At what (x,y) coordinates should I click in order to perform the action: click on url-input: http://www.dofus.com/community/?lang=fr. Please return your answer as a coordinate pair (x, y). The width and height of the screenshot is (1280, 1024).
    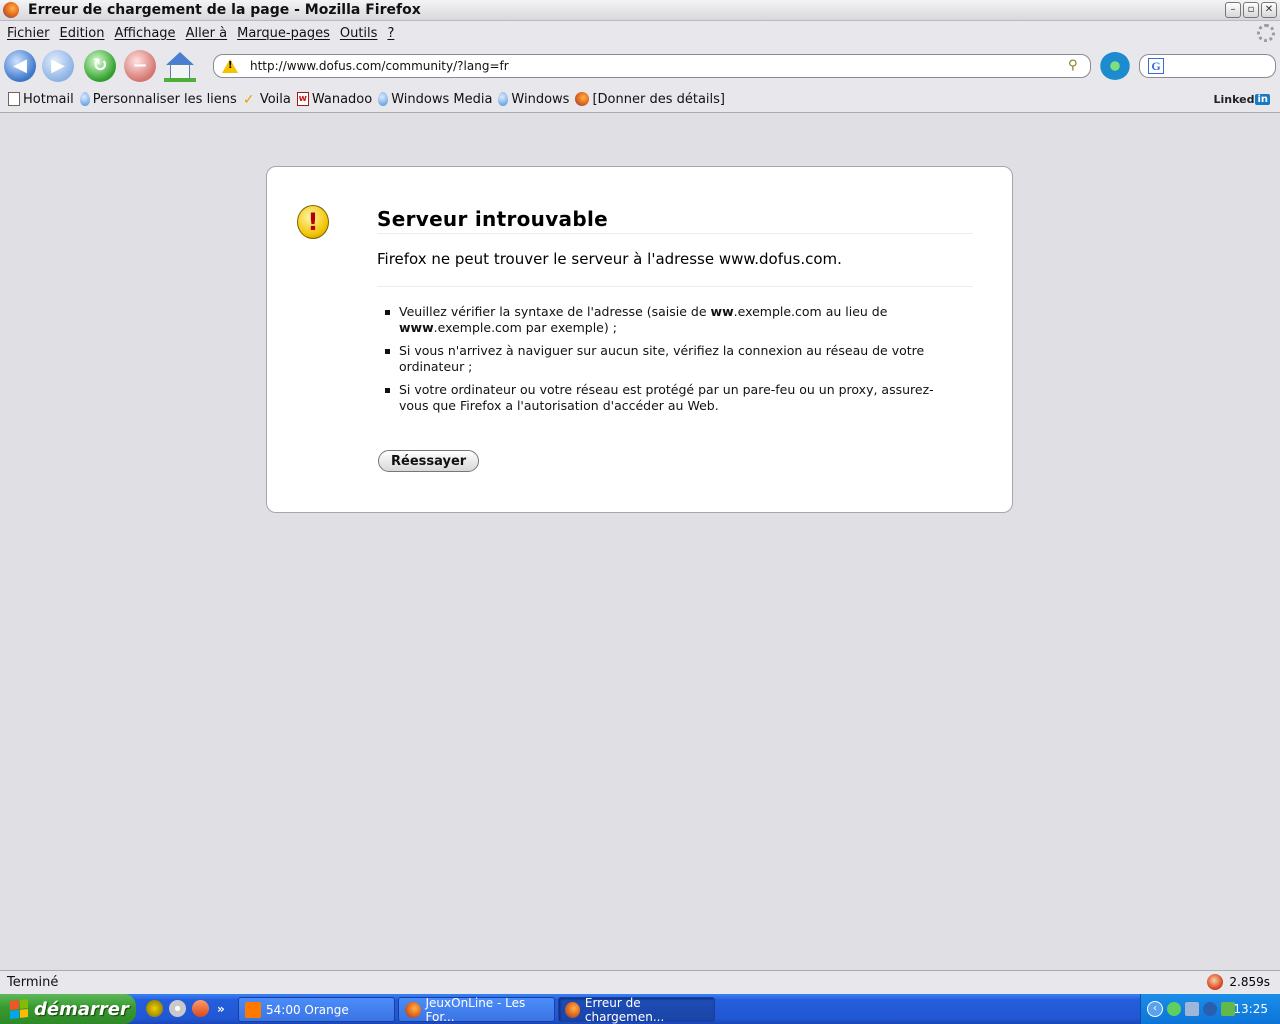
    Looking at the image, I should click on (379, 66).